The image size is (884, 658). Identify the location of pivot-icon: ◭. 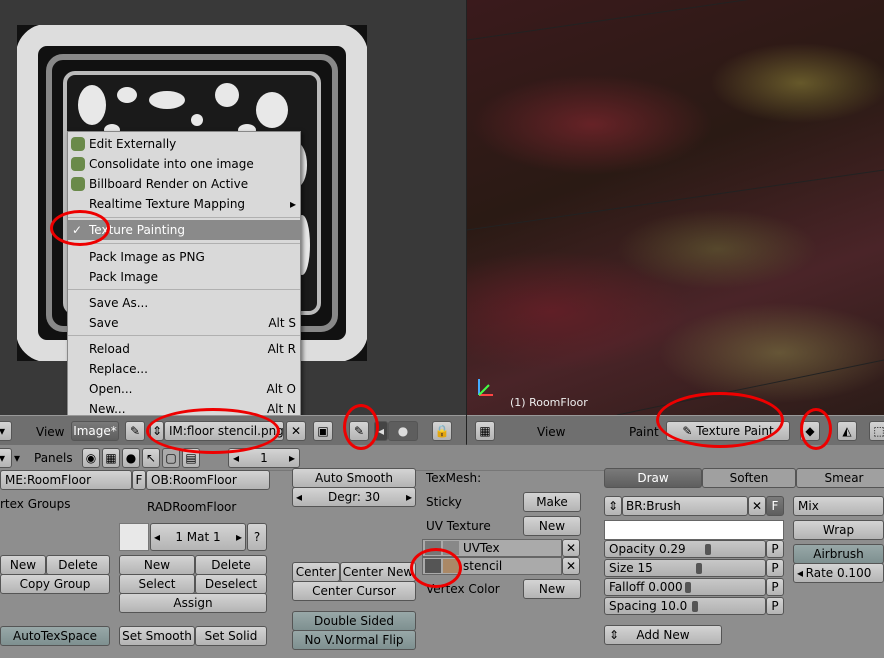
(847, 431).